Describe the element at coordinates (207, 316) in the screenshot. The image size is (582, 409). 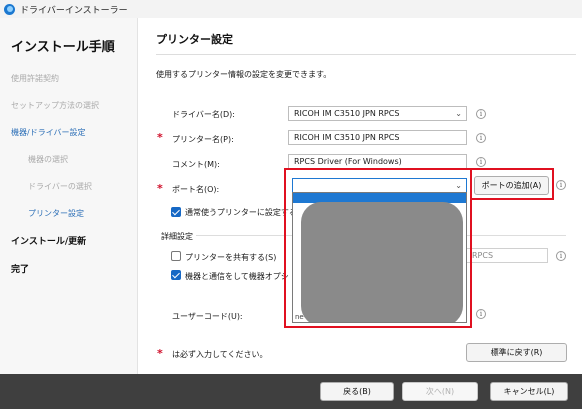
I see `user-code-label: ユーザーコード(U):` at that location.